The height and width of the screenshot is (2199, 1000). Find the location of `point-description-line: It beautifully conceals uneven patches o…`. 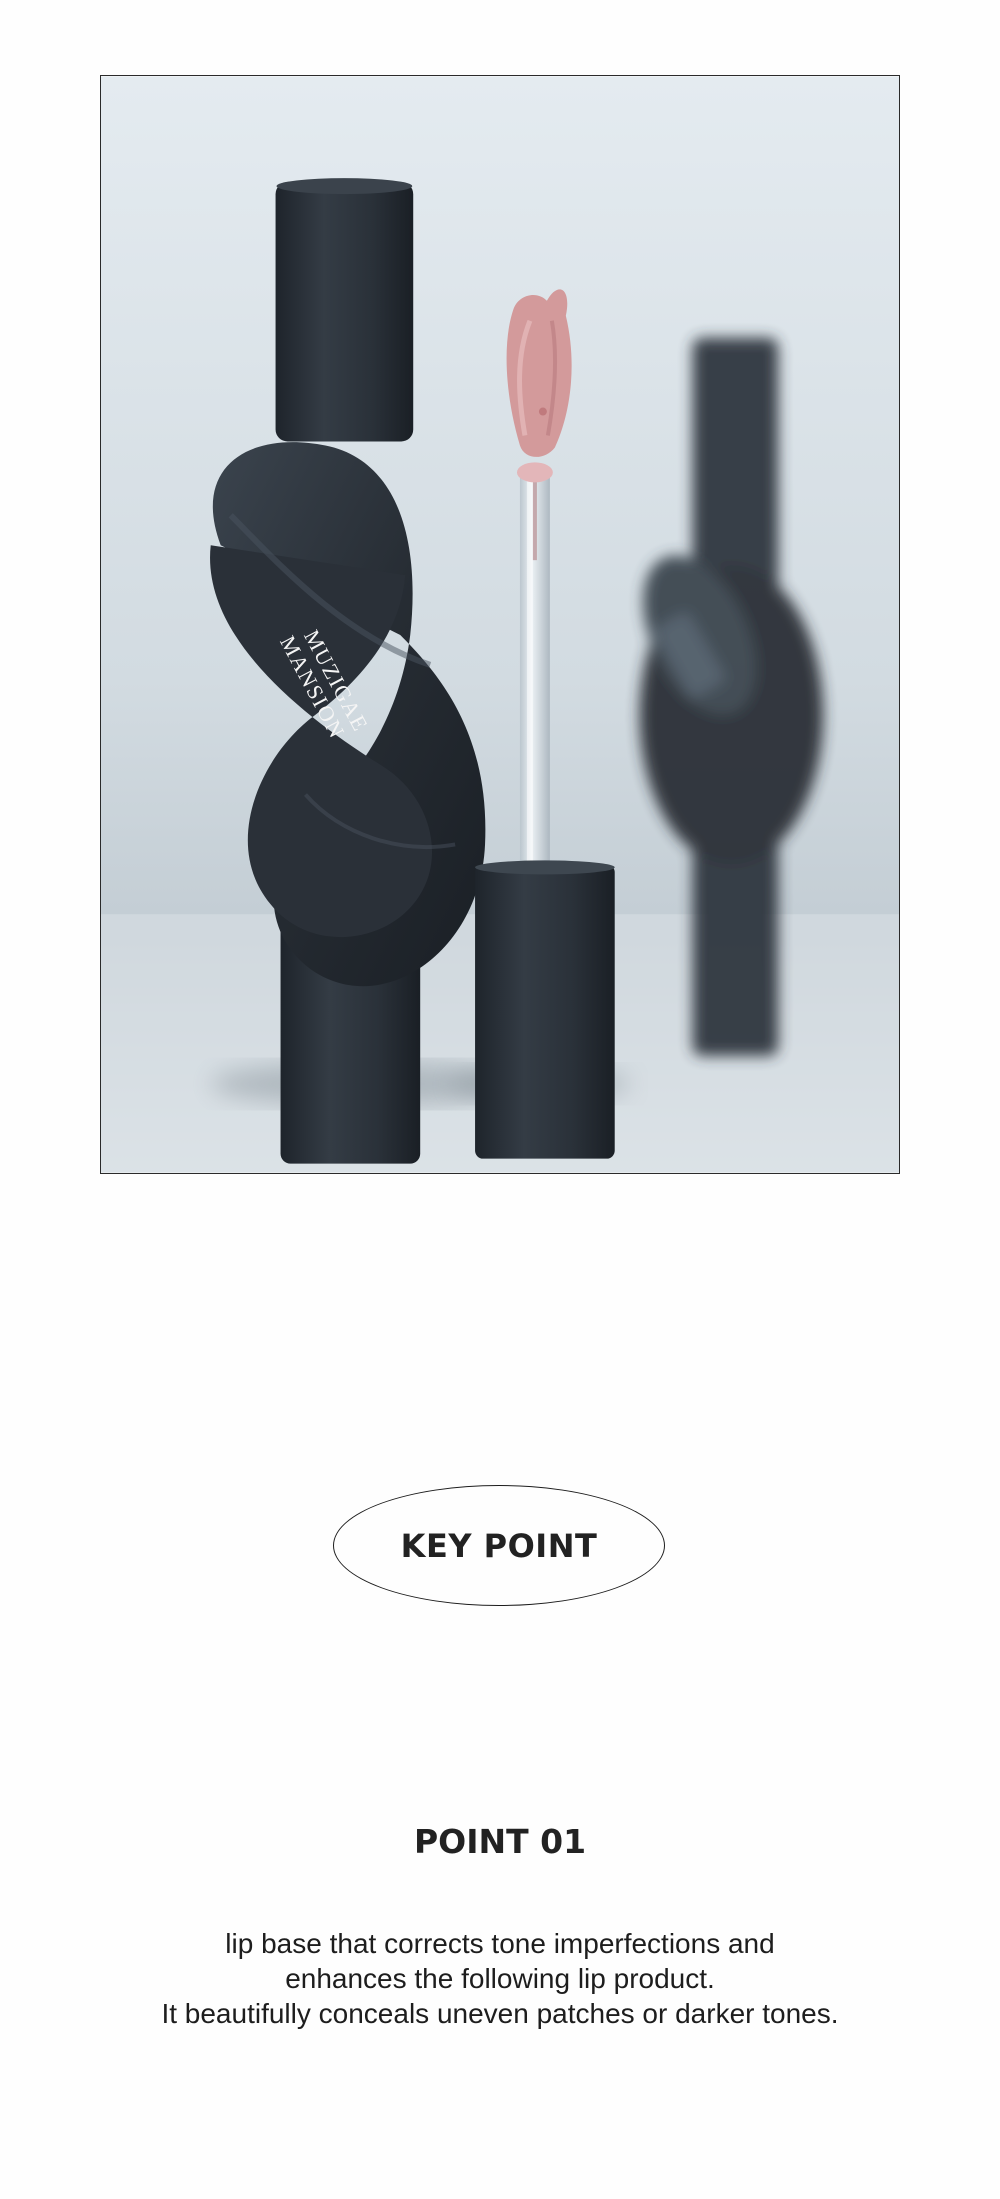

point-description-line: It beautifully conceals uneven patches o… is located at coordinates (500, 2013).